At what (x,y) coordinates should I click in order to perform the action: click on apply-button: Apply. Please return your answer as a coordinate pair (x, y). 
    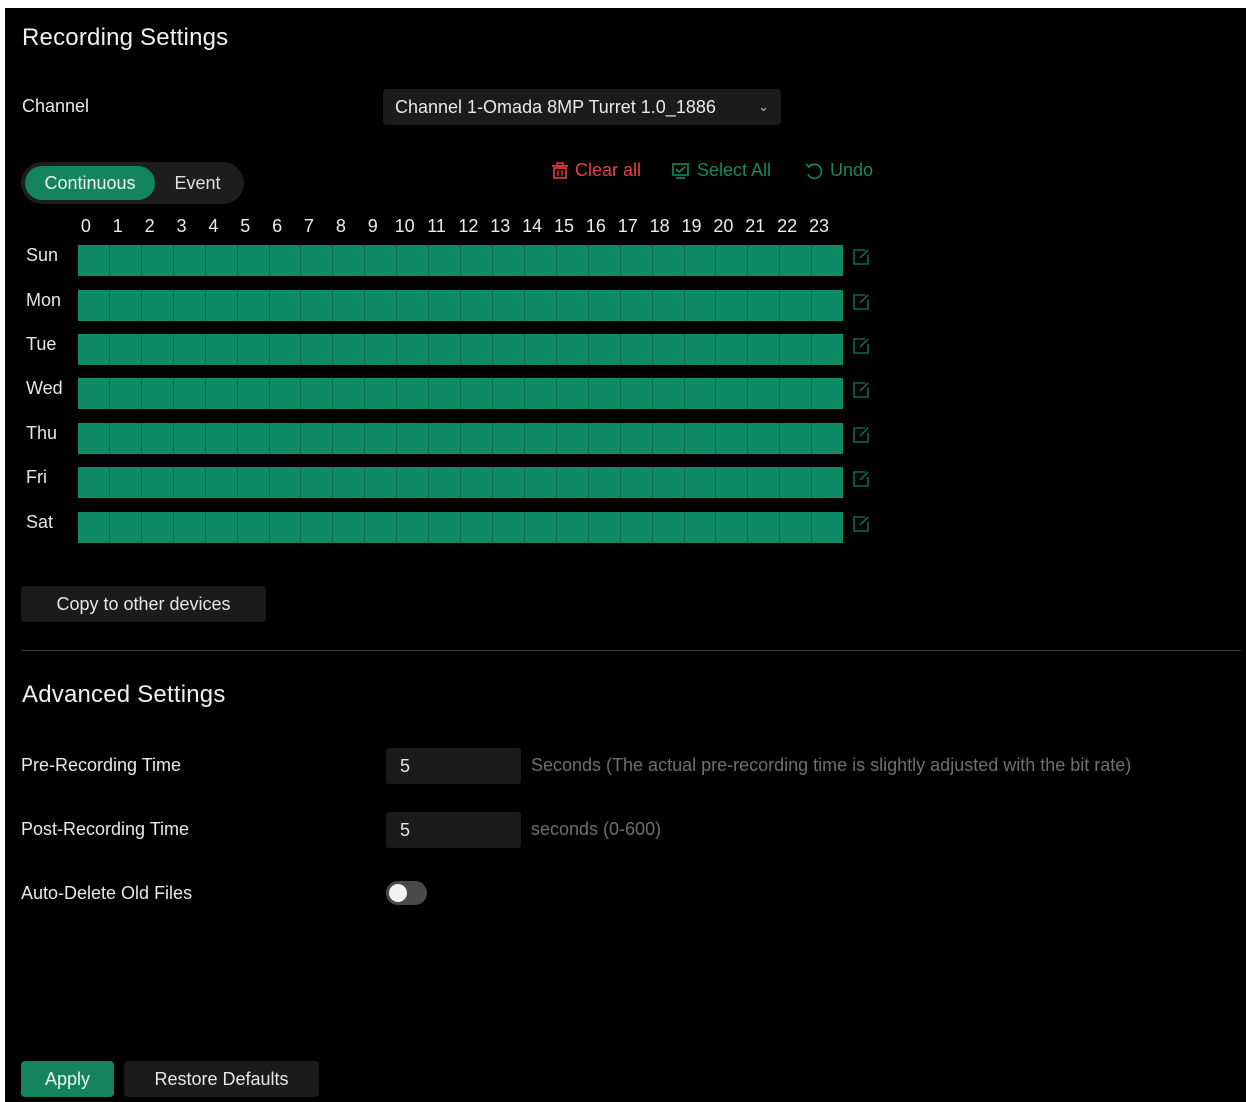
    Looking at the image, I should click on (67, 1079).